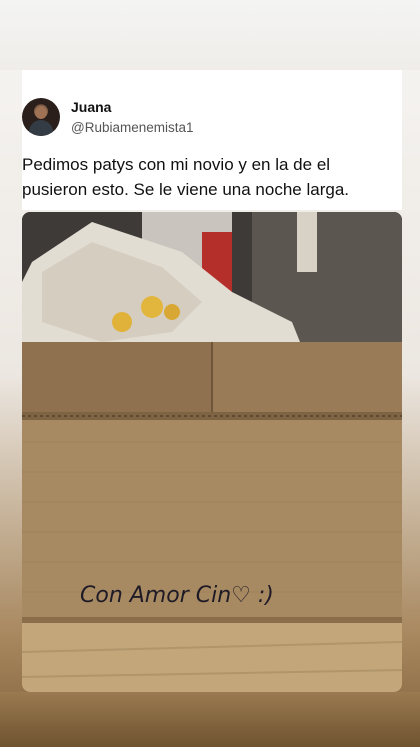  I want to click on avatar-head, so click(41, 112).